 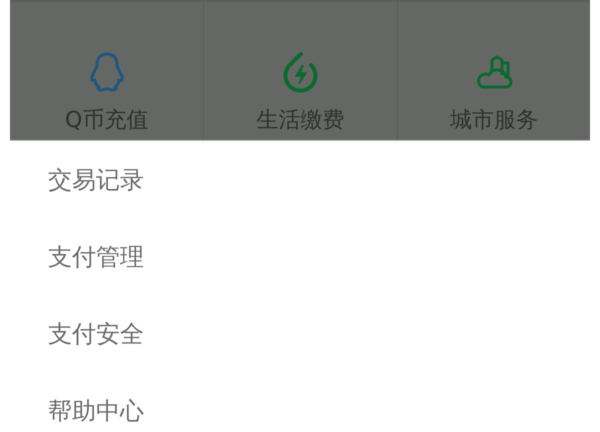 I want to click on menu-item: 交易记录, so click(x=96, y=179).